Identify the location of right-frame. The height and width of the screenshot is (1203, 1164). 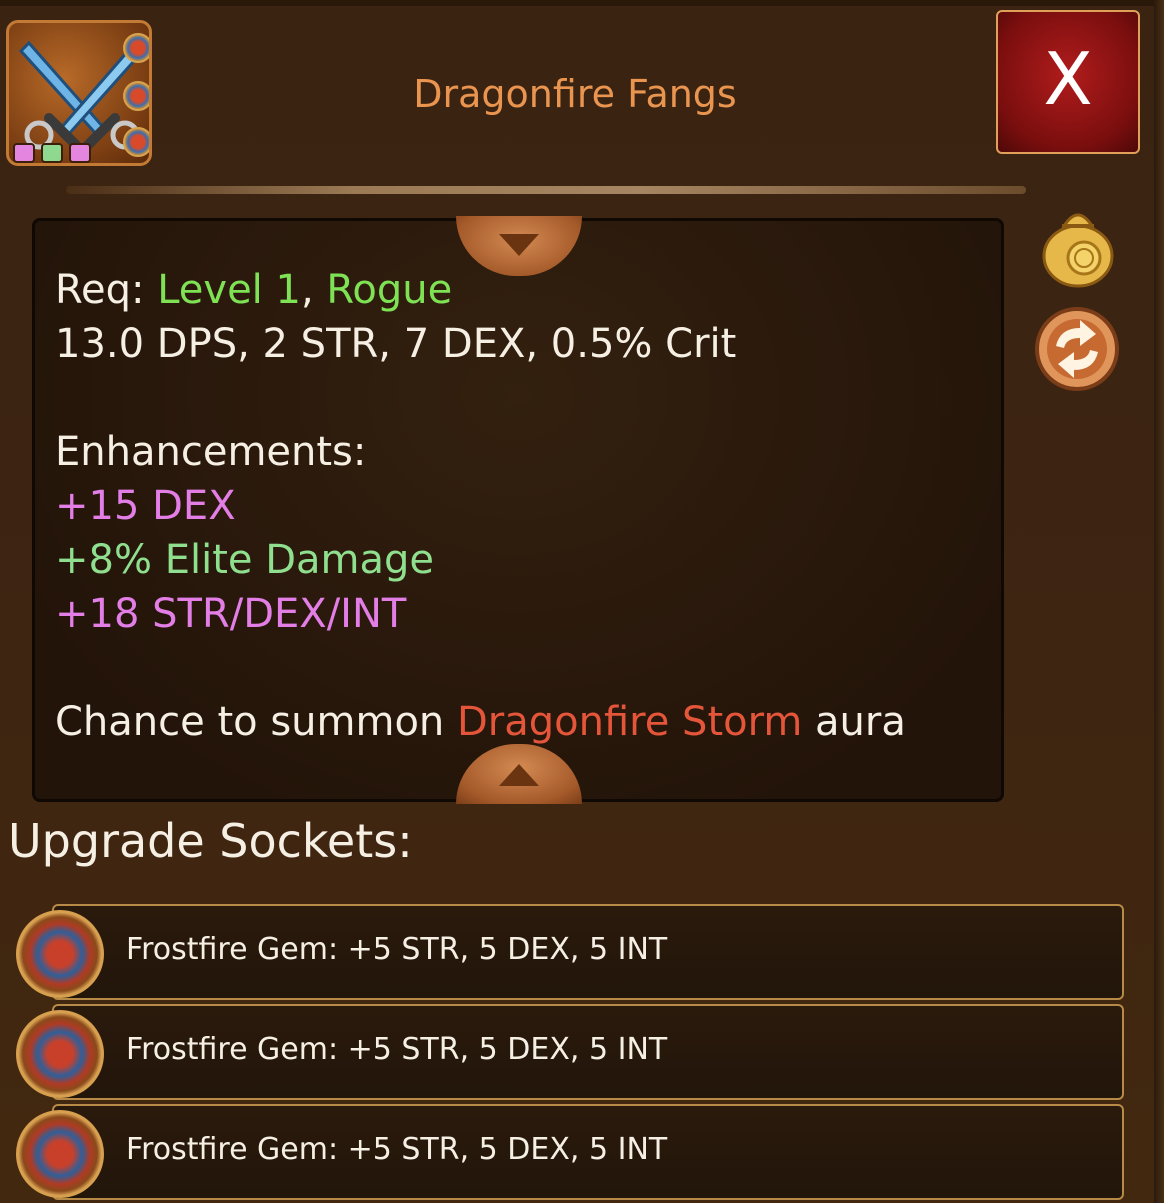
(1159, 601).